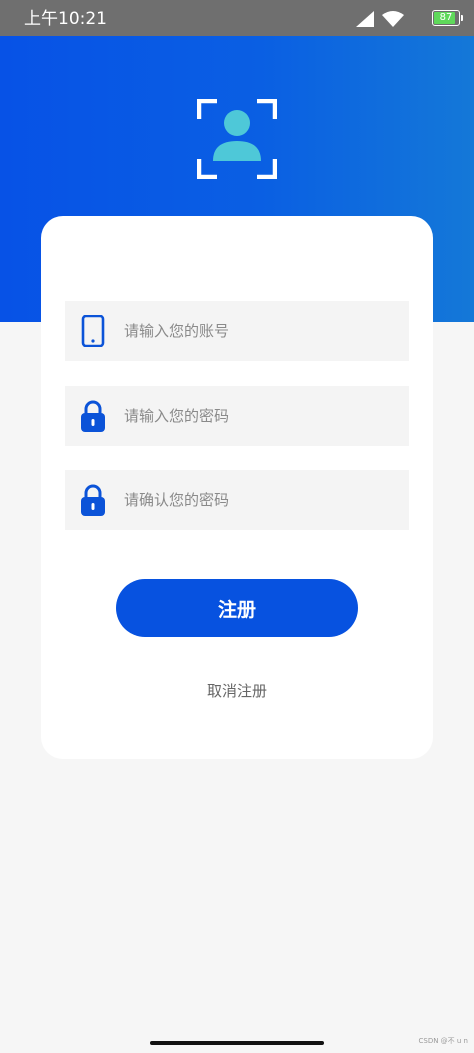 The height and width of the screenshot is (1053, 474). Describe the element at coordinates (443, 1041) in the screenshot. I see `watermark: CSDN @不 u n` at that location.